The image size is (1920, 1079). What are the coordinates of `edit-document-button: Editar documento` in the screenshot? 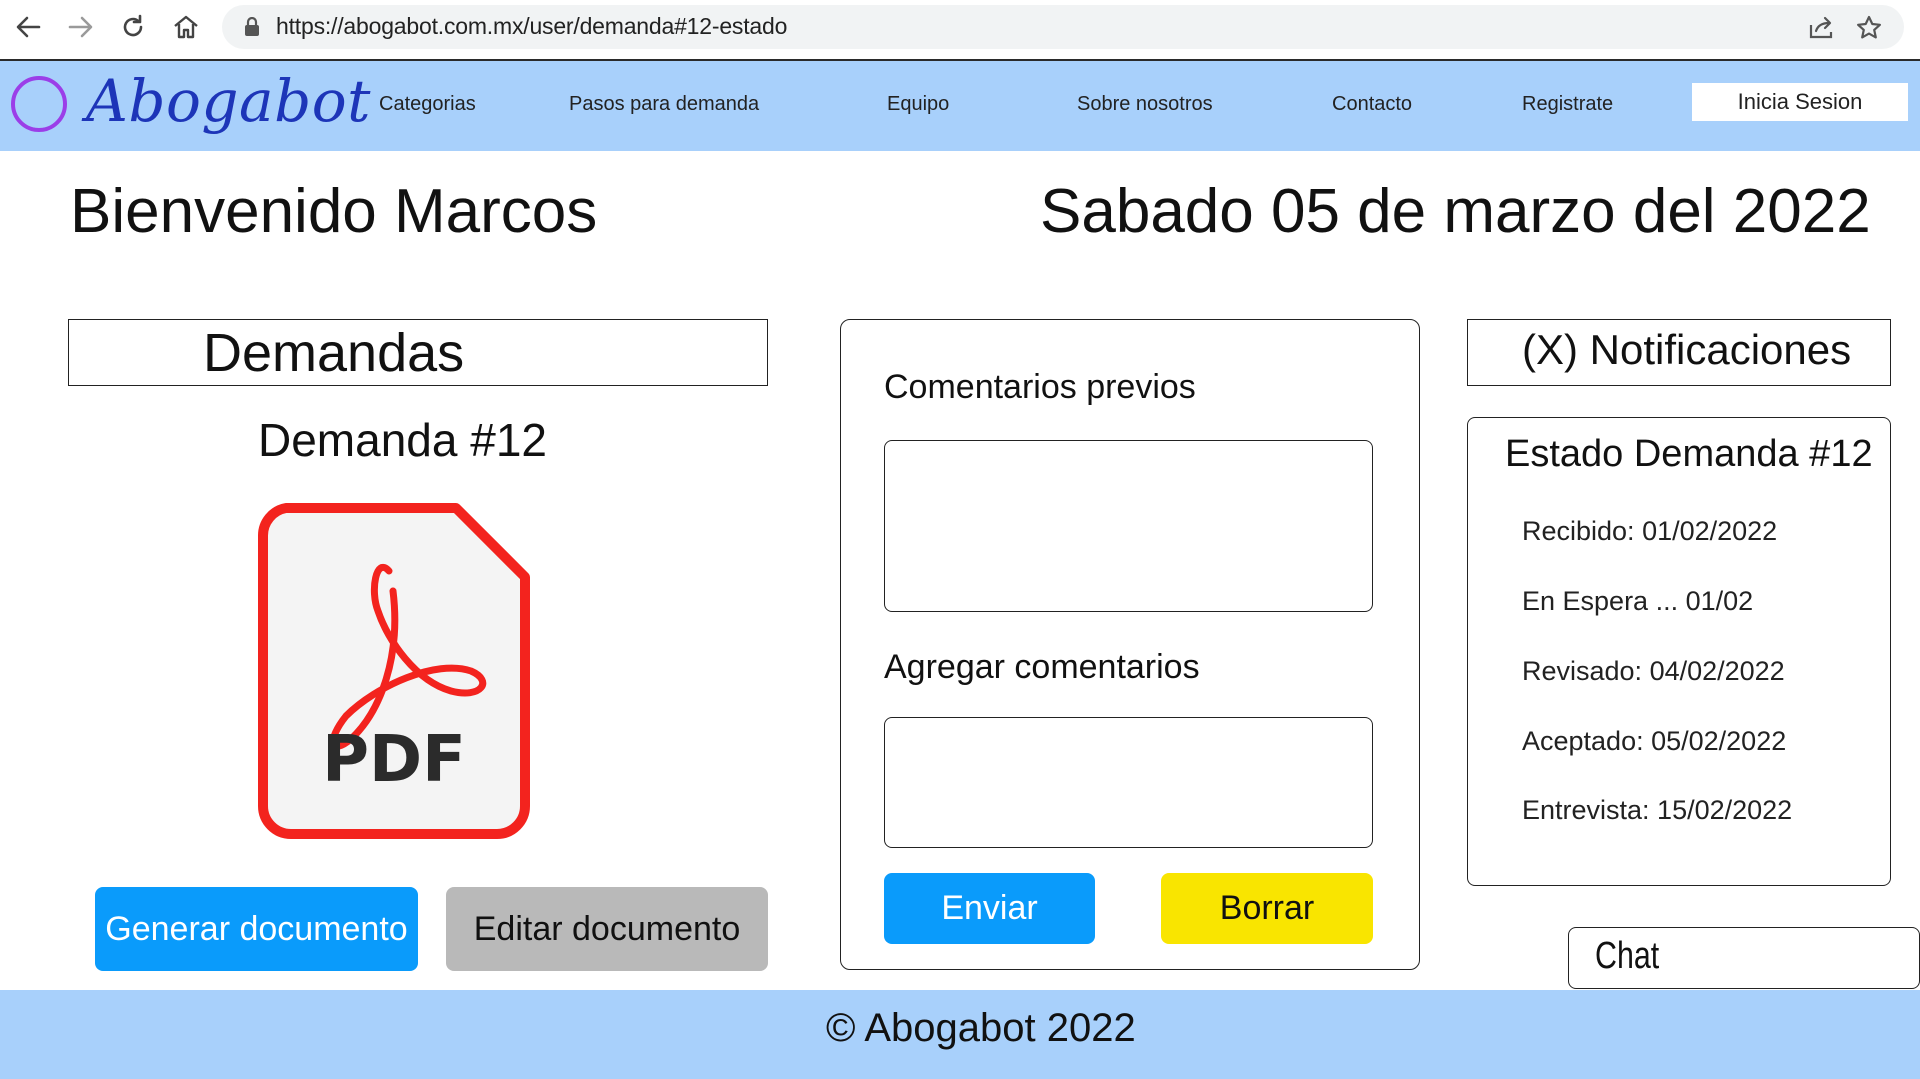 It's located at (607, 929).